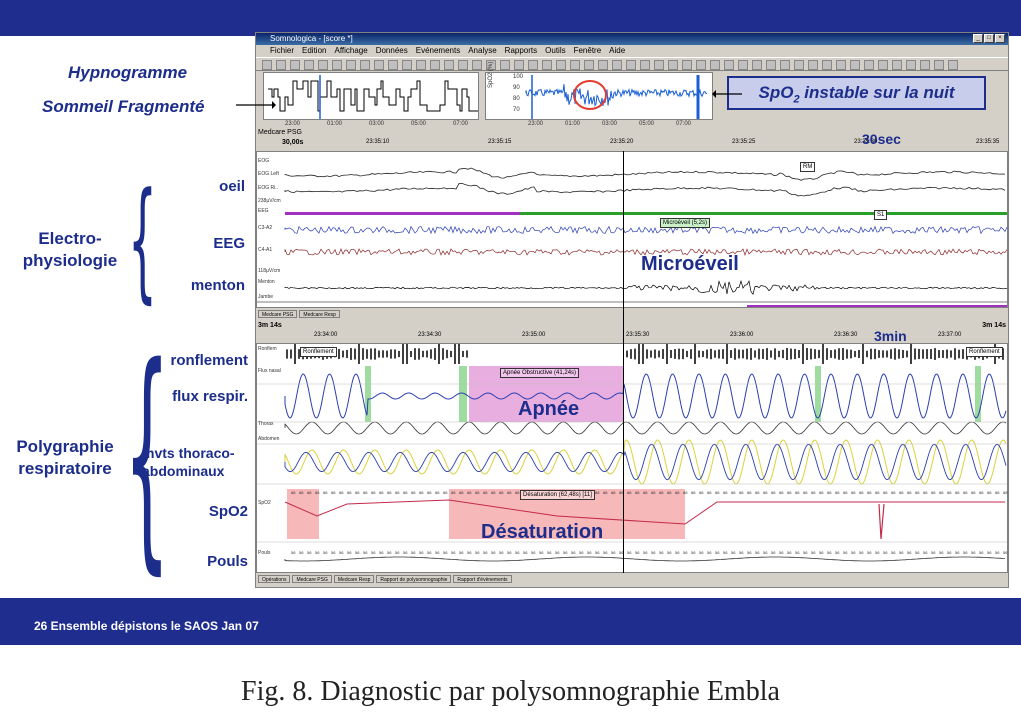  What do you see at coordinates (146, 626) in the screenshot?
I see `slide-footer: 26 Ensemble dépistons le SAOS Jan 07` at bounding box center [146, 626].